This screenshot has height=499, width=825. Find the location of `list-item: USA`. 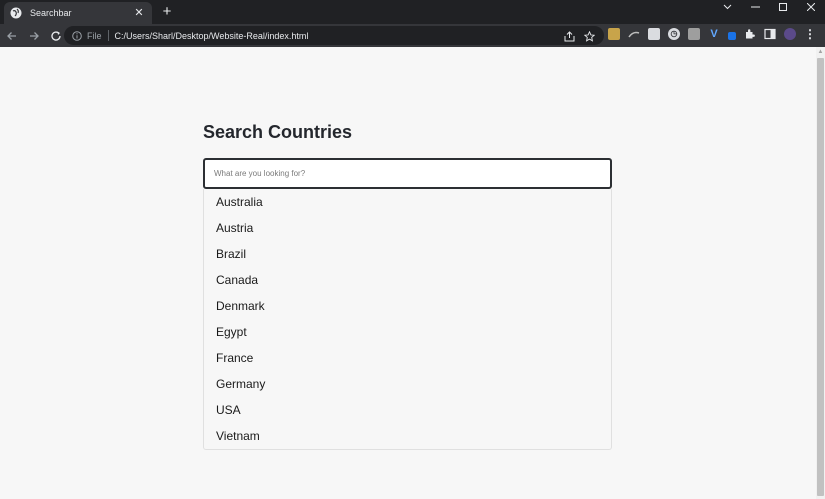

list-item: USA is located at coordinates (407, 410).